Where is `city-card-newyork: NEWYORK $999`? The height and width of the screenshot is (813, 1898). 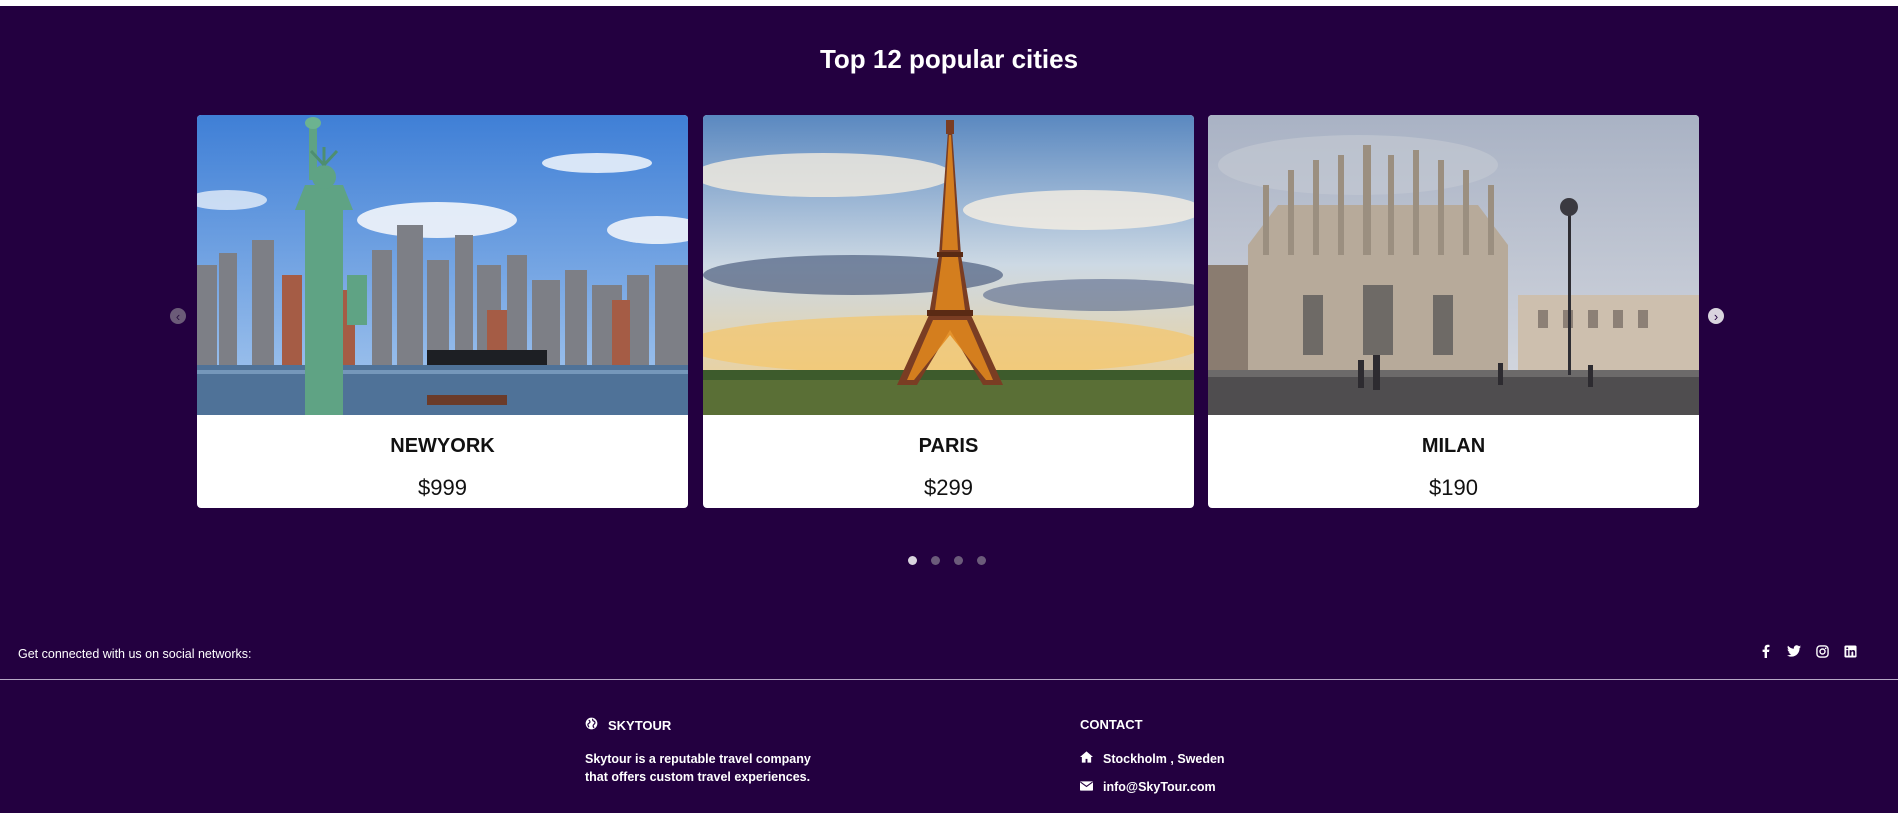 city-card-newyork: NEWYORK $999 is located at coordinates (442, 311).